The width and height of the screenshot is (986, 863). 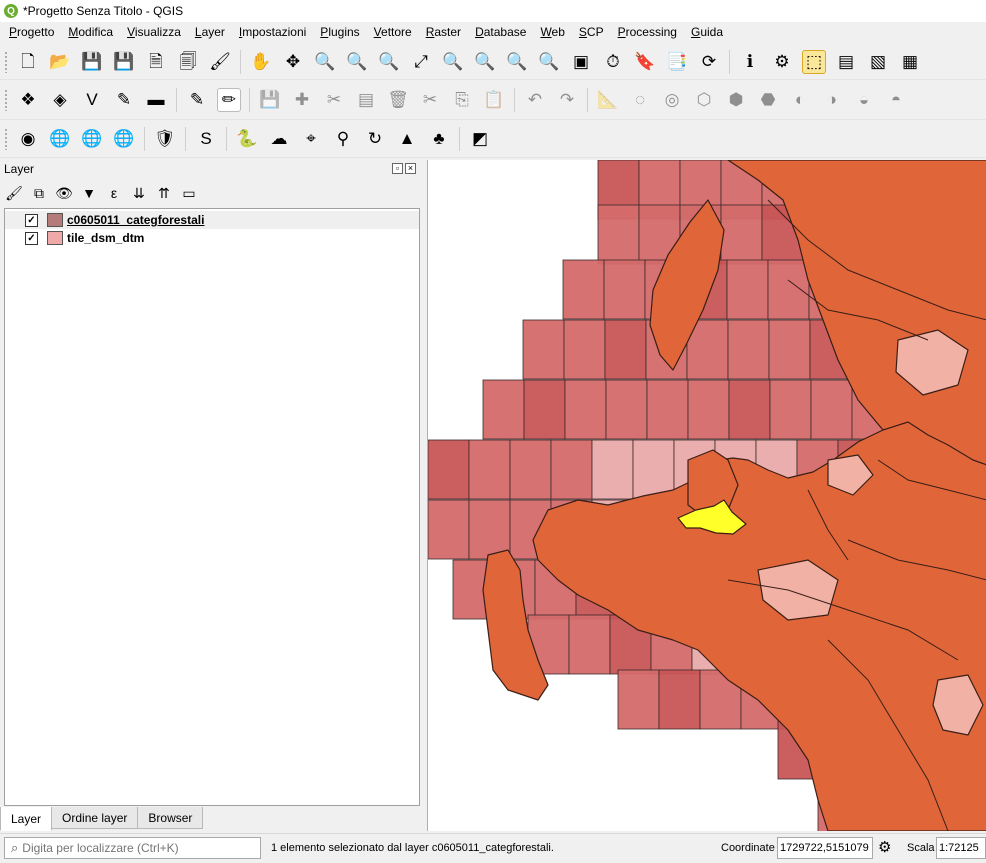 What do you see at coordinates (261, 62) in the screenshot?
I see `pan-map-icon: ✋` at bounding box center [261, 62].